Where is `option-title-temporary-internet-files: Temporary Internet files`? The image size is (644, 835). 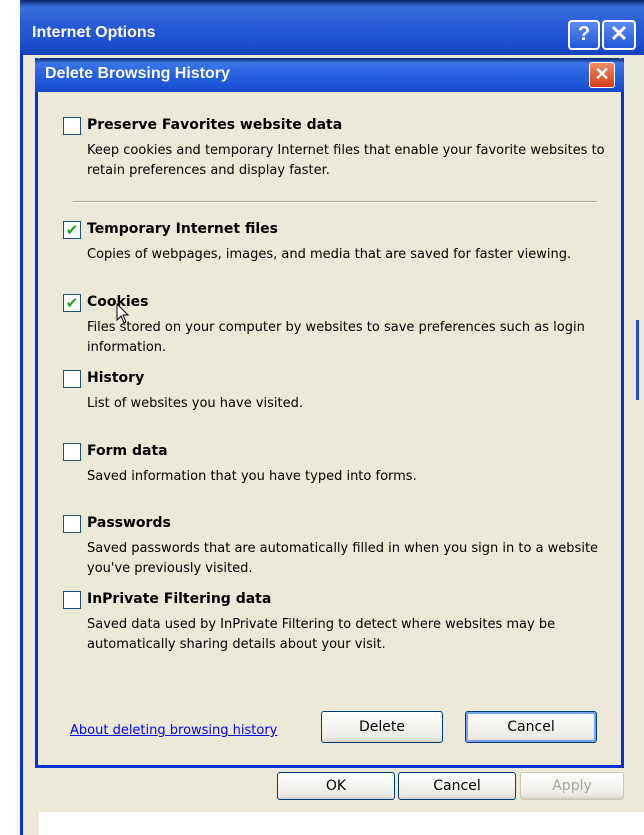 option-title-temporary-internet-files: Temporary Internet files is located at coordinates (182, 229).